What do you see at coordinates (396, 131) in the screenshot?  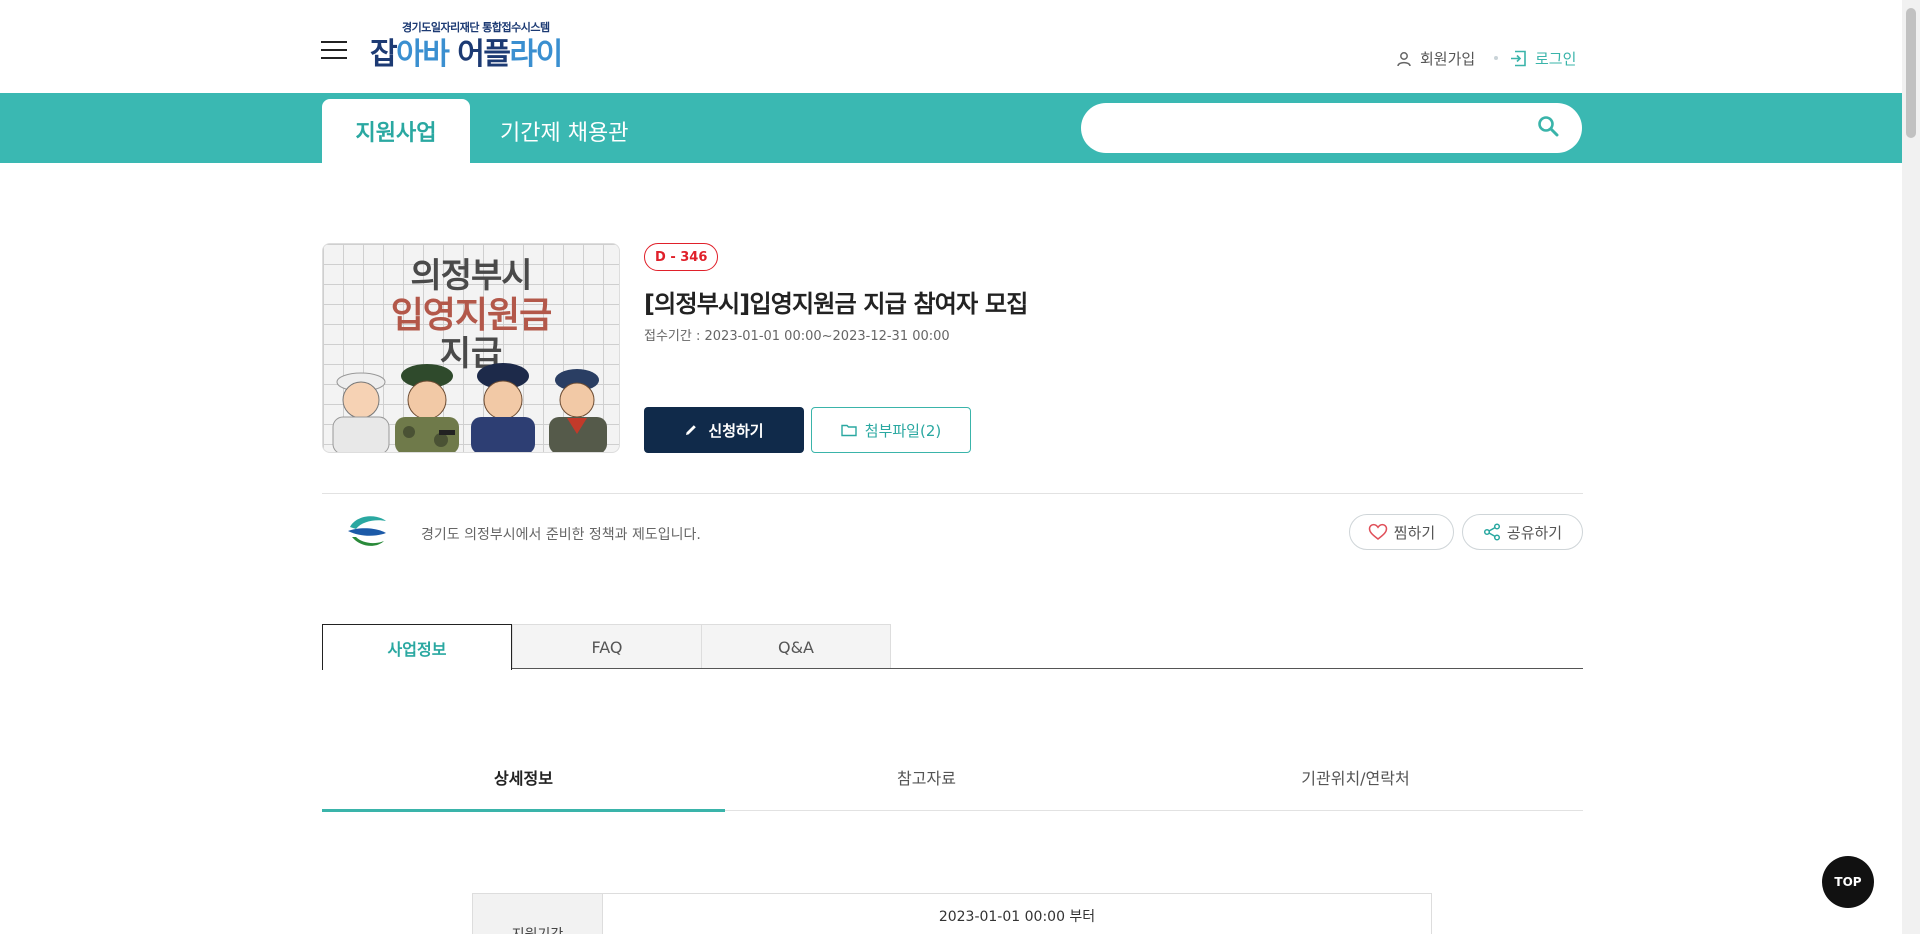 I see `tab-support-programs: 지원사업` at bounding box center [396, 131].